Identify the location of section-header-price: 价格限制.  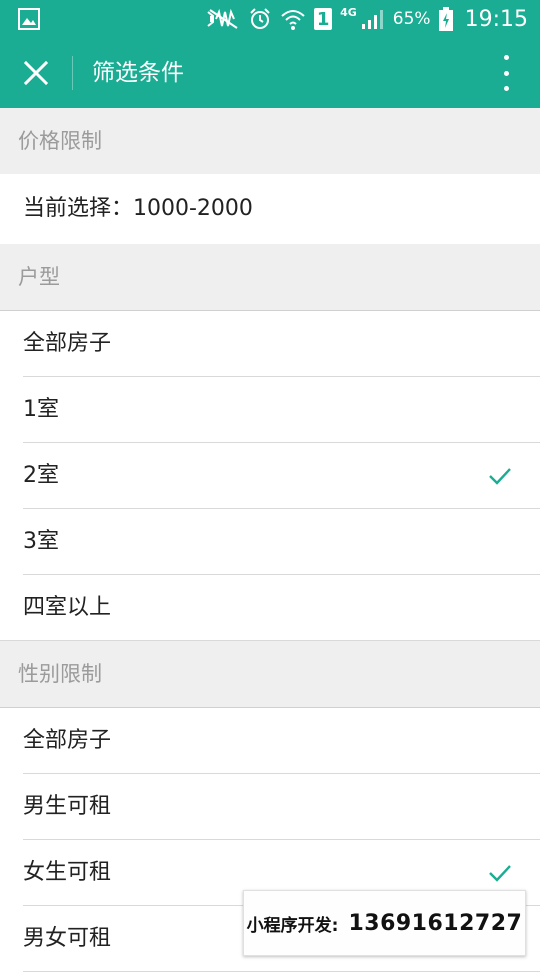
(270, 141).